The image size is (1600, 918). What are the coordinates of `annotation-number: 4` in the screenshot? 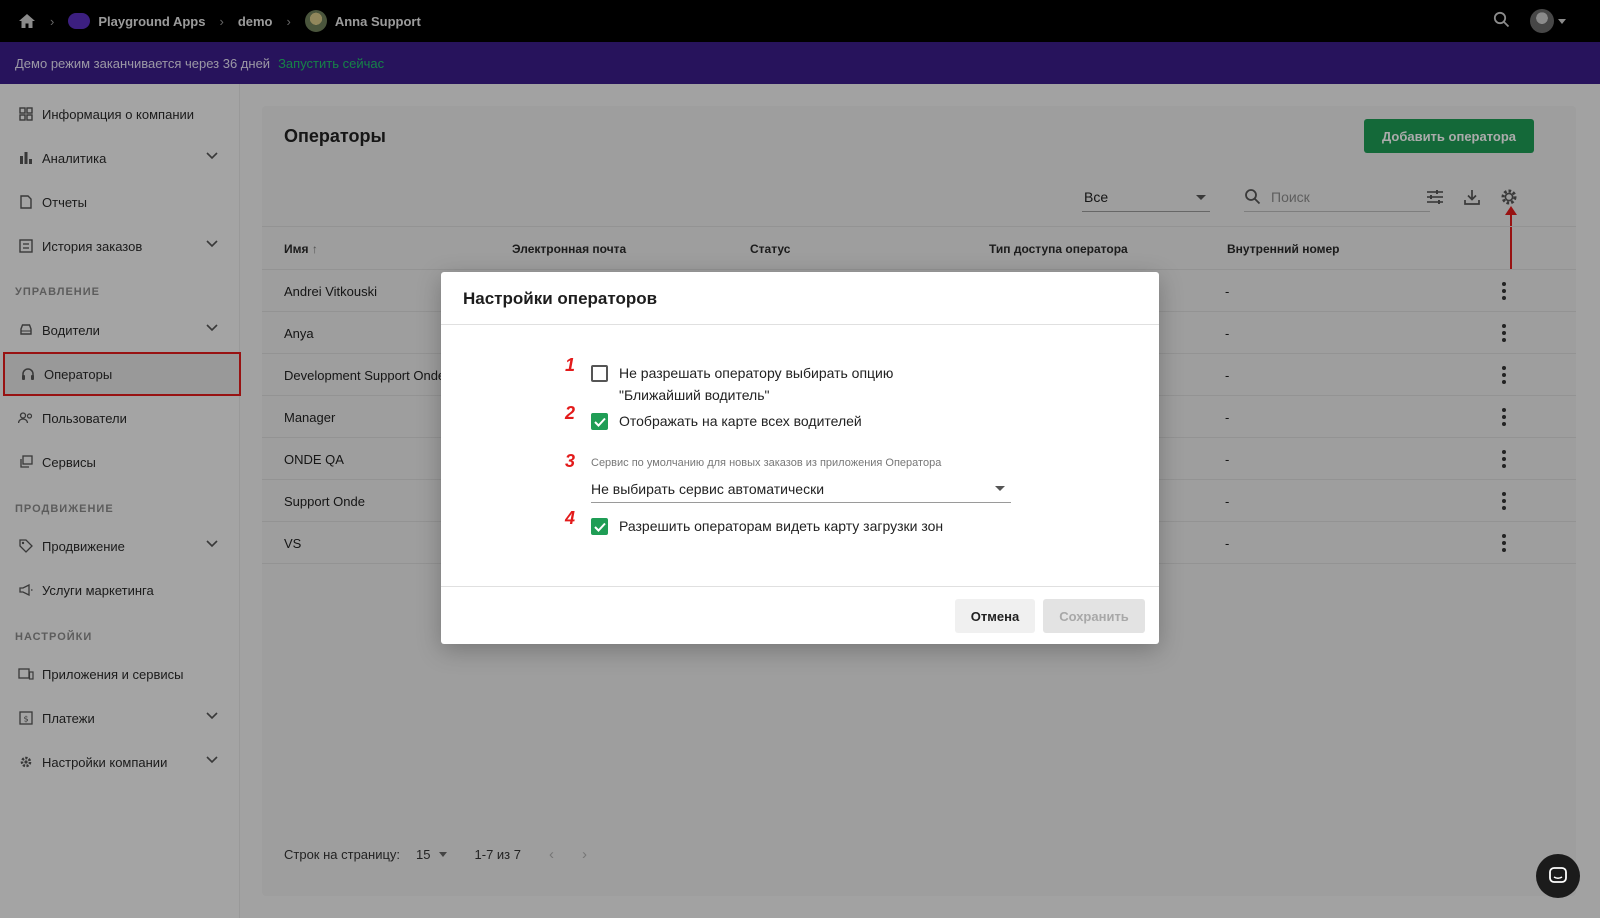 It's located at (570, 518).